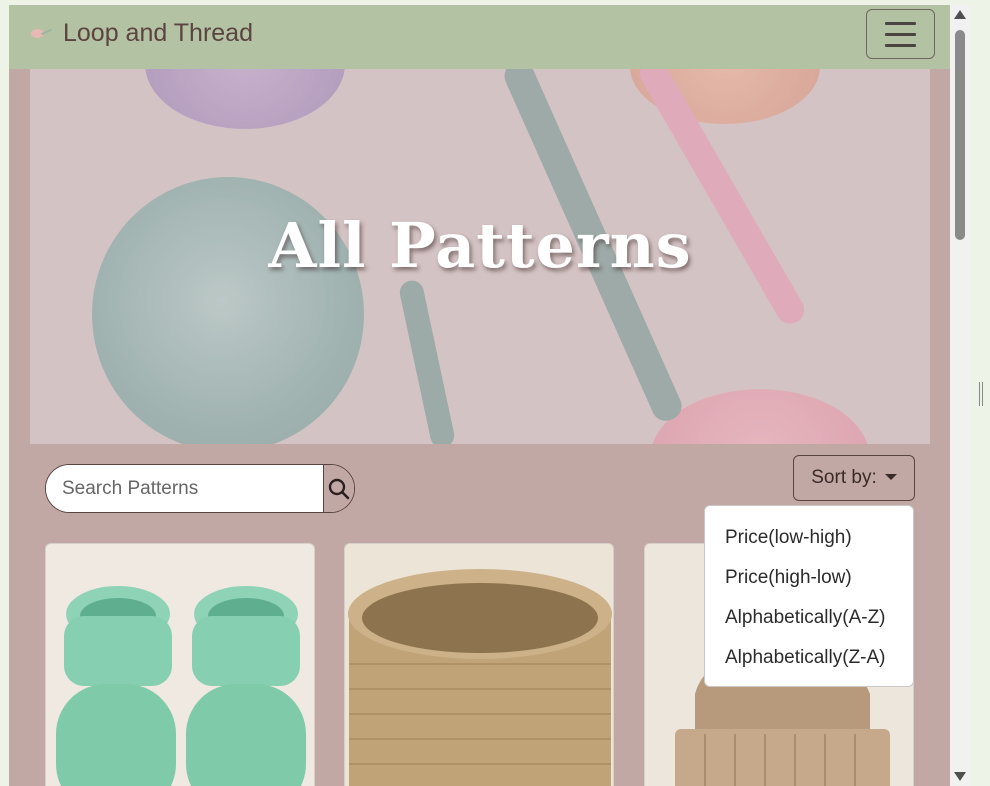 Image resolution: width=990 pixels, height=786 pixels. I want to click on vertical-scrollbar, so click(960, 395).